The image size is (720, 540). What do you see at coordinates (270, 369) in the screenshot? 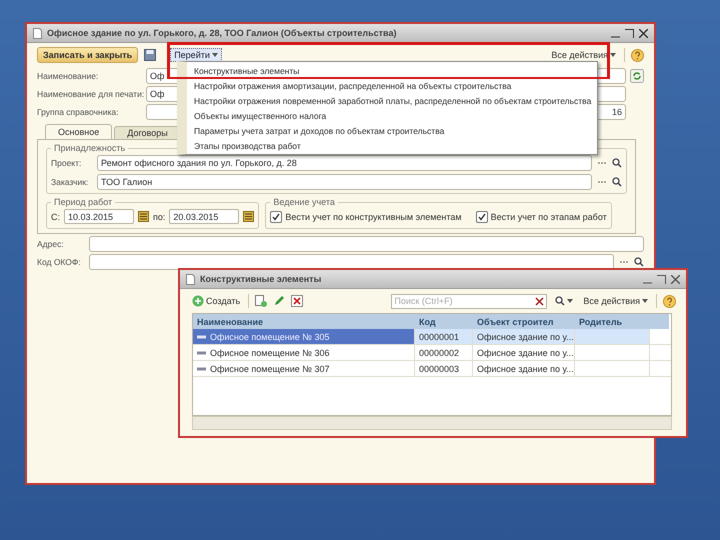
I see `item-name: Офисное помещение № 307` at bounding box center [270, 369].